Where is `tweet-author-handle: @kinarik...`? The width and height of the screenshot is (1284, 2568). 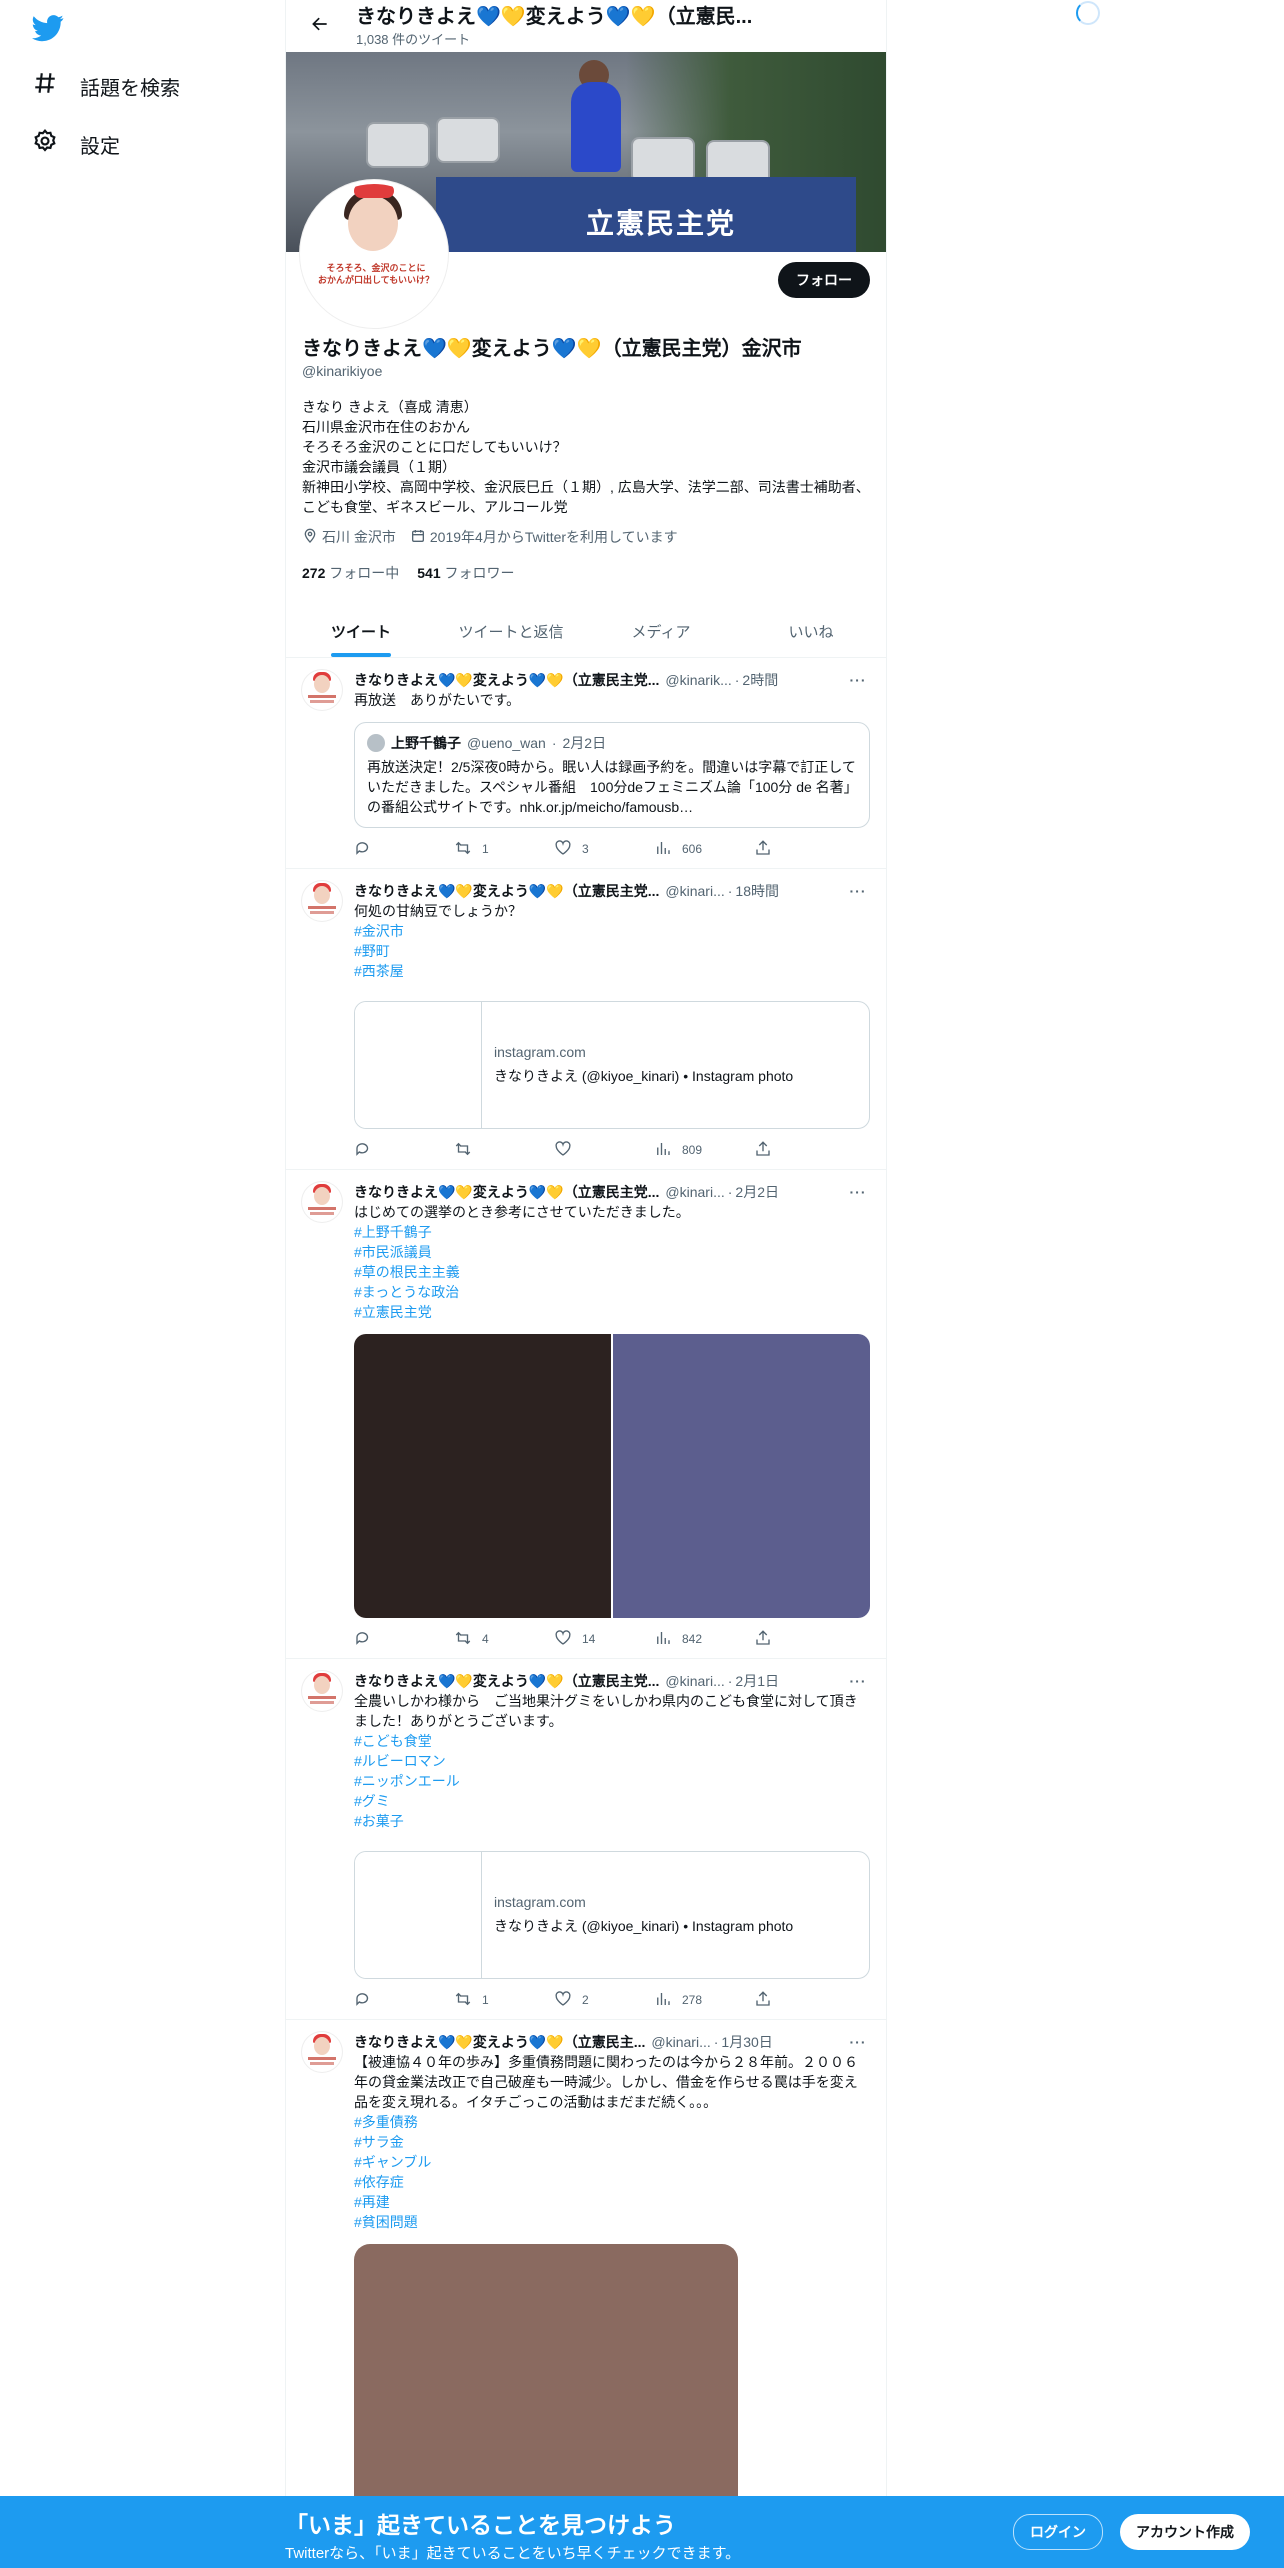 tweet-author-handle: @kinarik... is located at coordinates (698, 680).